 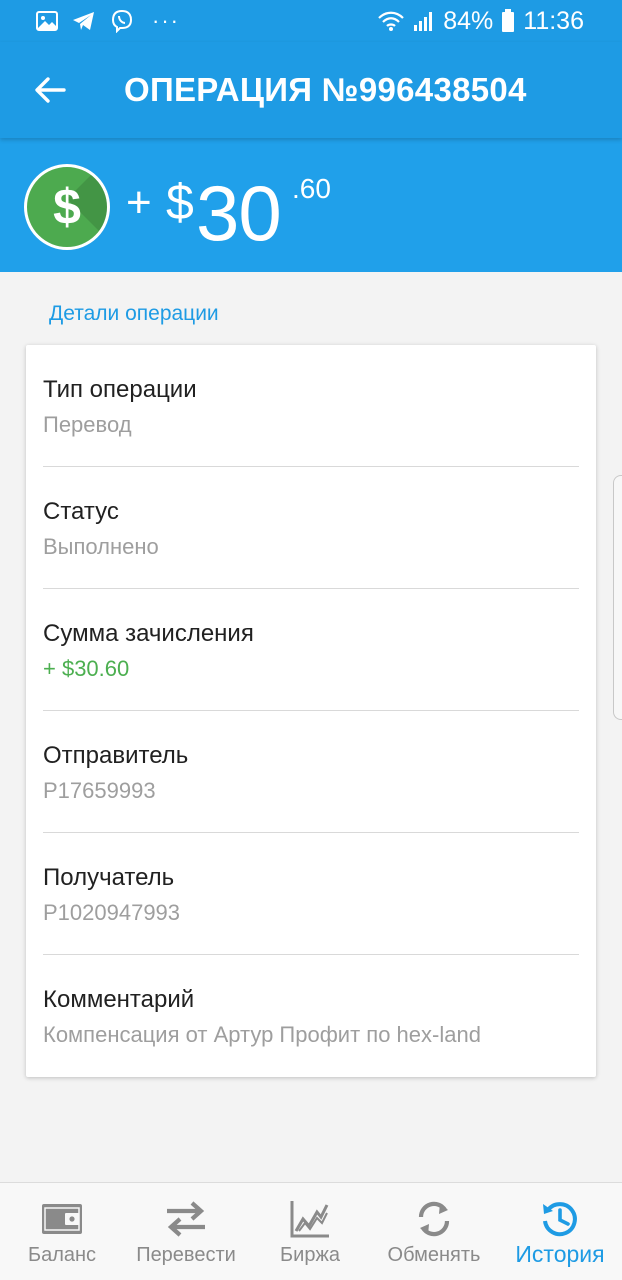 I want to click on edge-panel-handle, so click(x=617, y=597).